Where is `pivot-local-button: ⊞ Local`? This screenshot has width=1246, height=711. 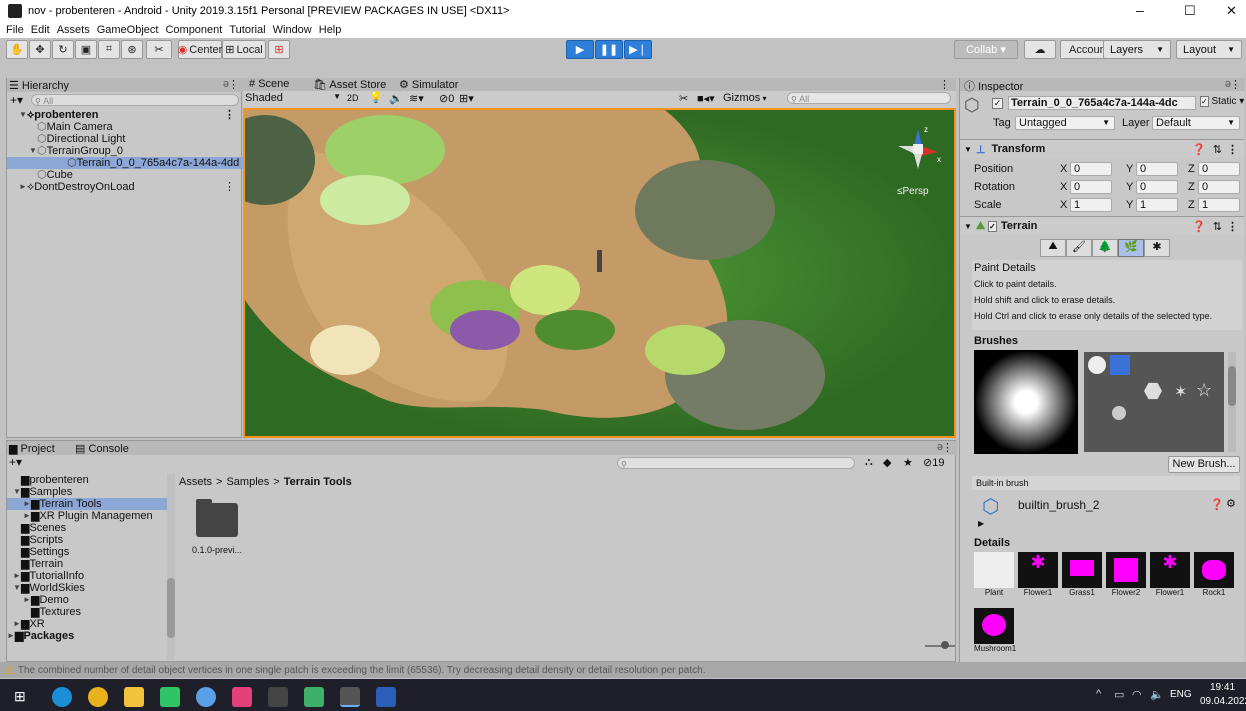 pivot-local-button: ⊞ Local is located at coordinates (244, 49).